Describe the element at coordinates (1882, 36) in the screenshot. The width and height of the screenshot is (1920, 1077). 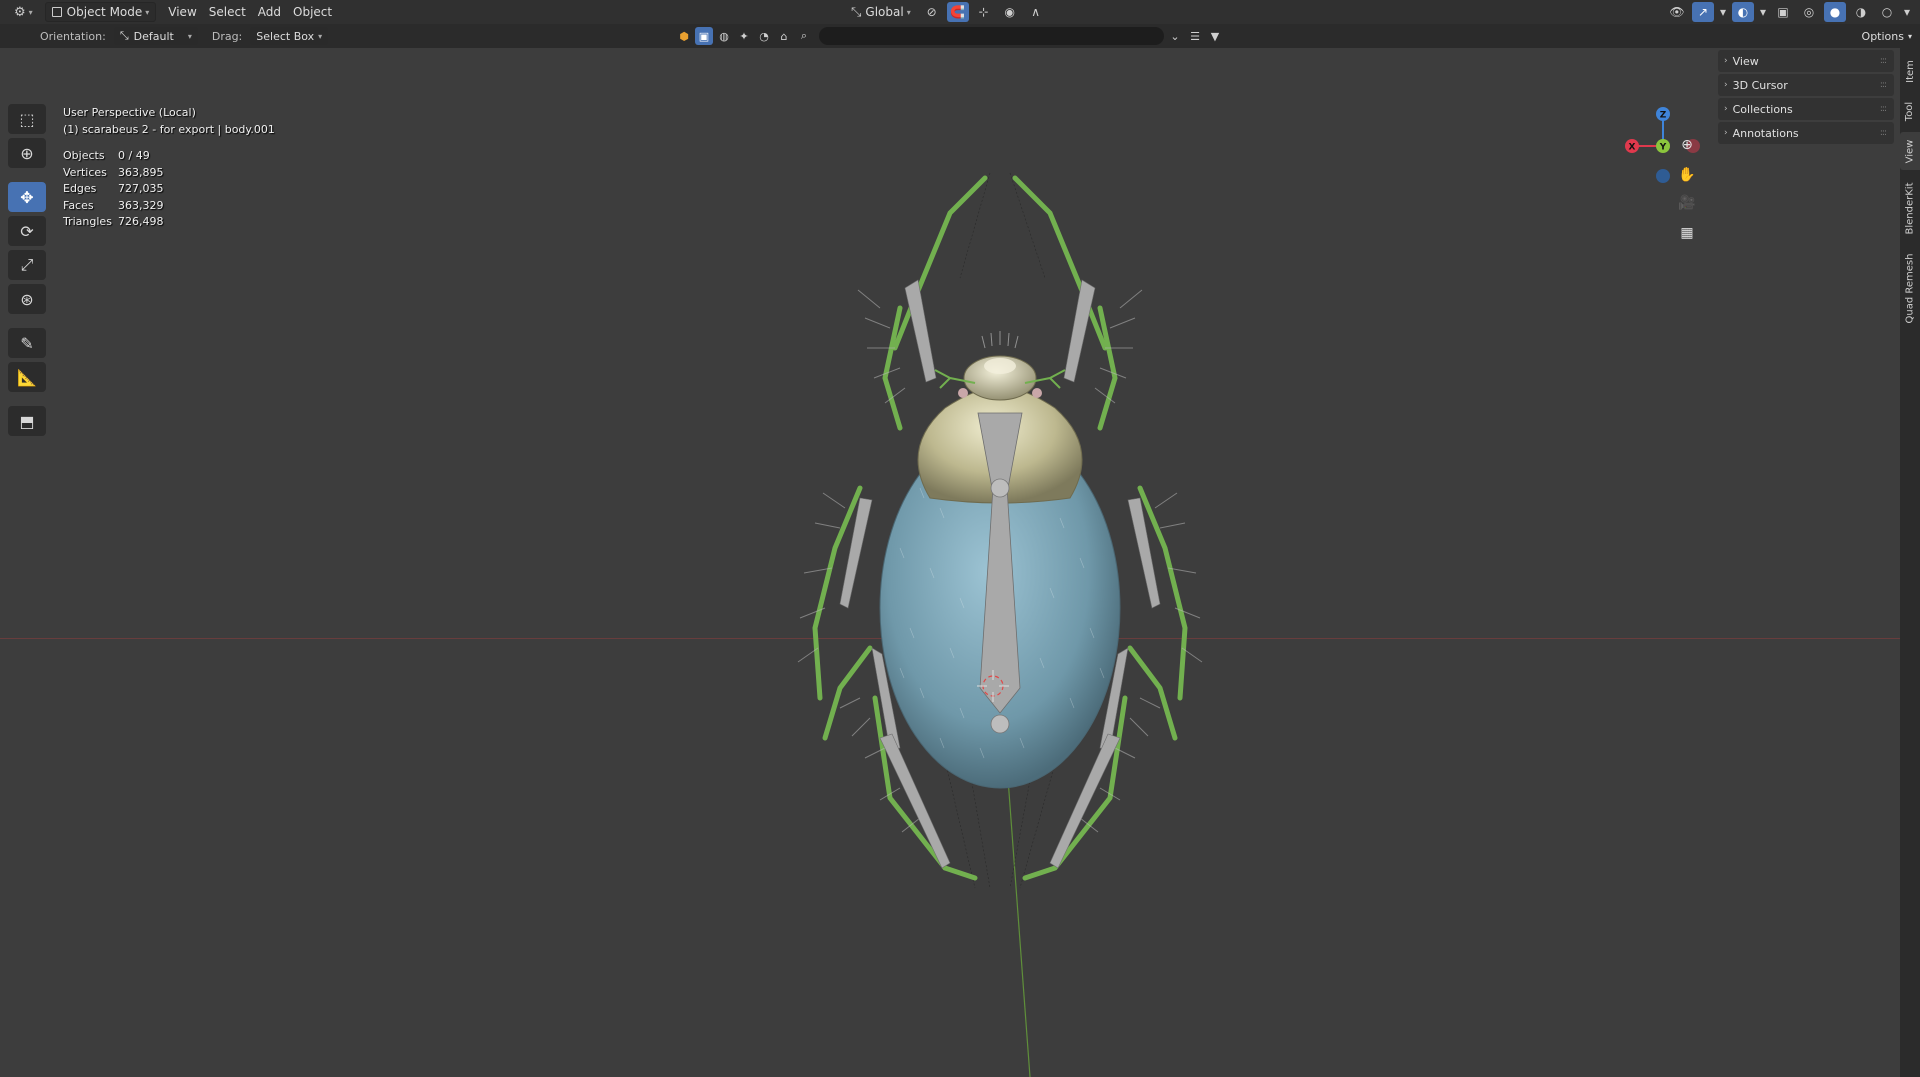
I see `options-label: Options` at that location.